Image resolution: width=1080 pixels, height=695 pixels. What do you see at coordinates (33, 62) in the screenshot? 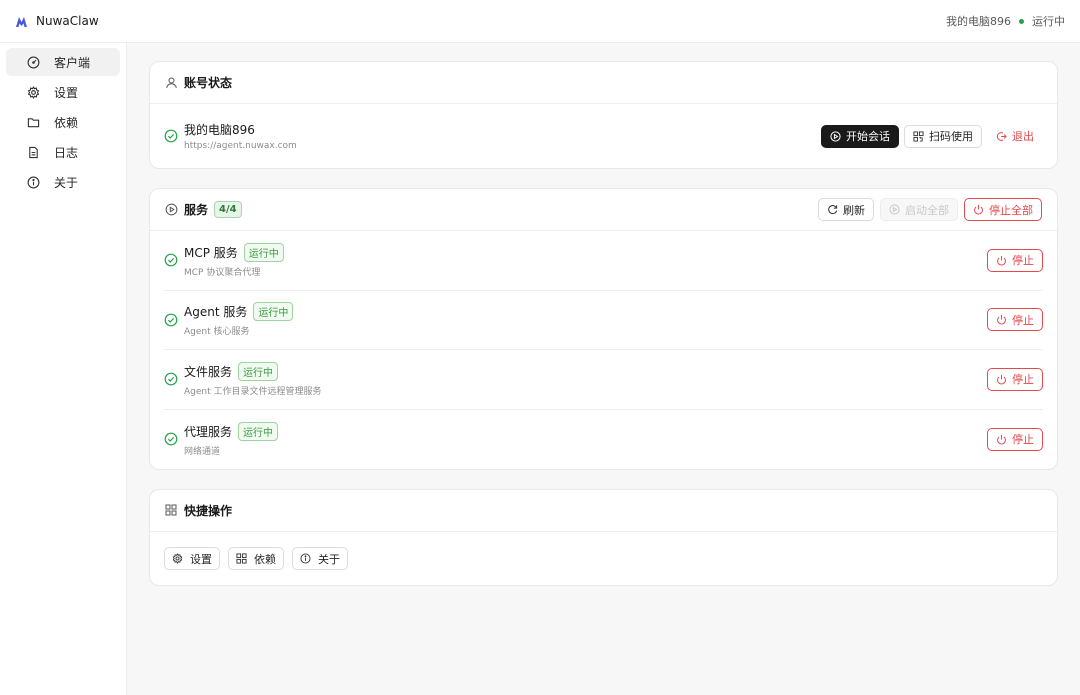
I see `dashboard-icon` at bounding box center [33, 62].